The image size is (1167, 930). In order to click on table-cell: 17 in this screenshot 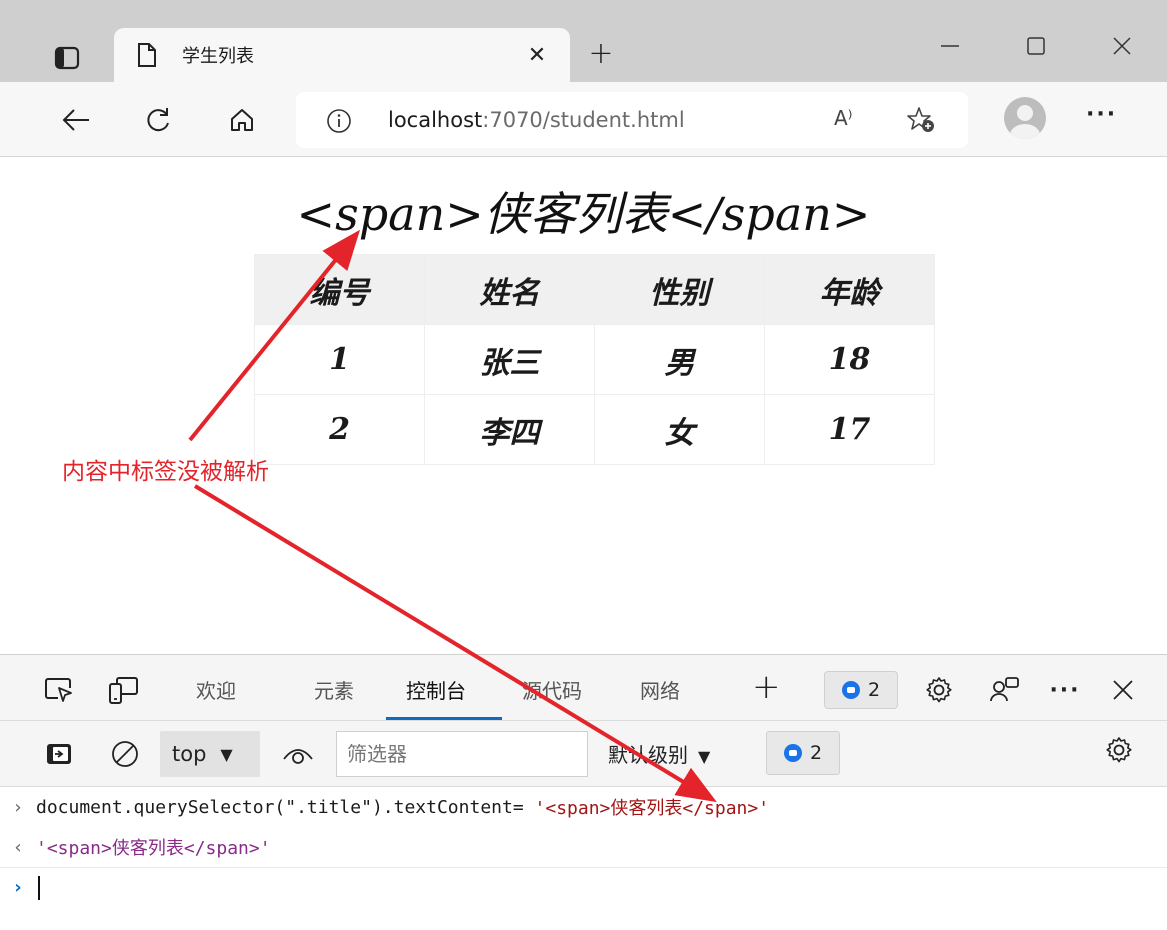, I will do `click(849, 429)`.